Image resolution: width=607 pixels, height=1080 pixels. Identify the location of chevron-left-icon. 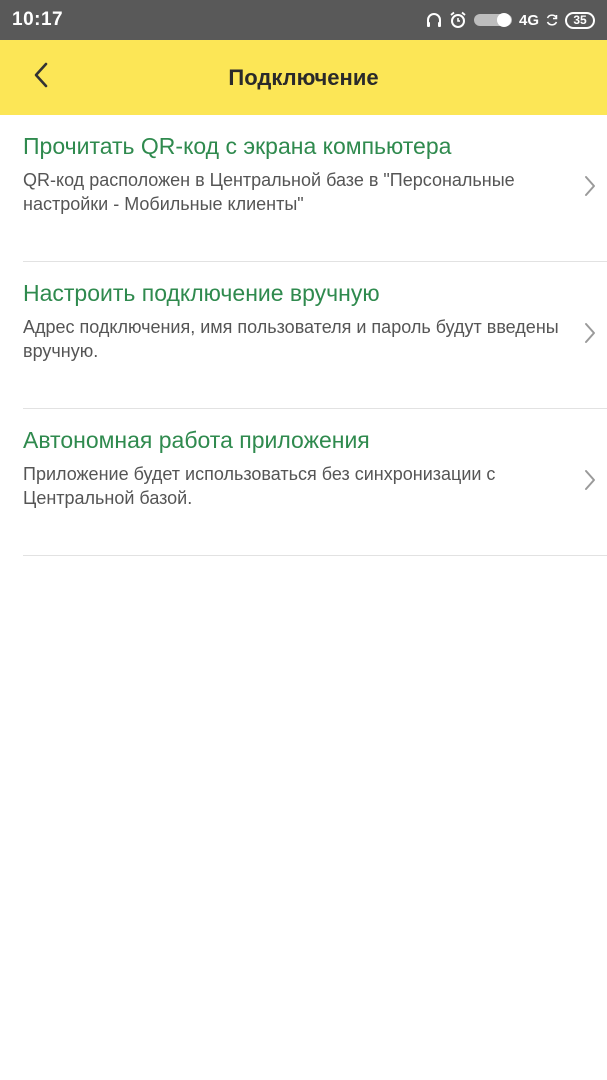
(41, 77).